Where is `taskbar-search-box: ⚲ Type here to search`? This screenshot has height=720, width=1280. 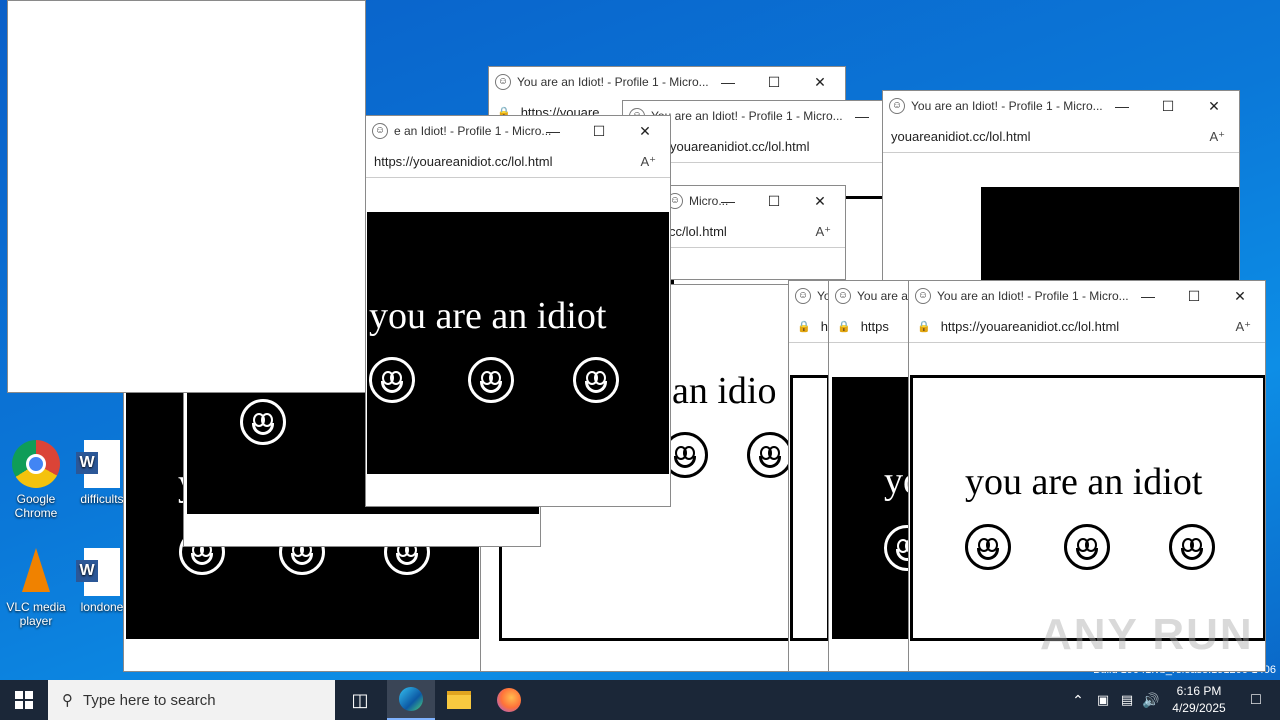
taskbar-search-box: ⚲ Type here to search is located at coordinates (191, 700).